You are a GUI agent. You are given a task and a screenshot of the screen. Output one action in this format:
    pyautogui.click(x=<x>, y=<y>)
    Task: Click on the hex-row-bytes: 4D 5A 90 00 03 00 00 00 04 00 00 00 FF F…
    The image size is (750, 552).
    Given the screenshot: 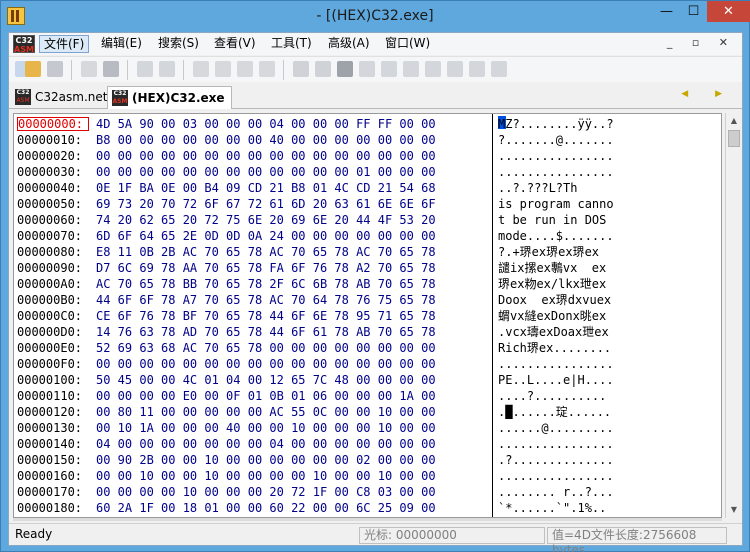 What is the action you would take?
    pyautogui.click(x=266, y=124)
    